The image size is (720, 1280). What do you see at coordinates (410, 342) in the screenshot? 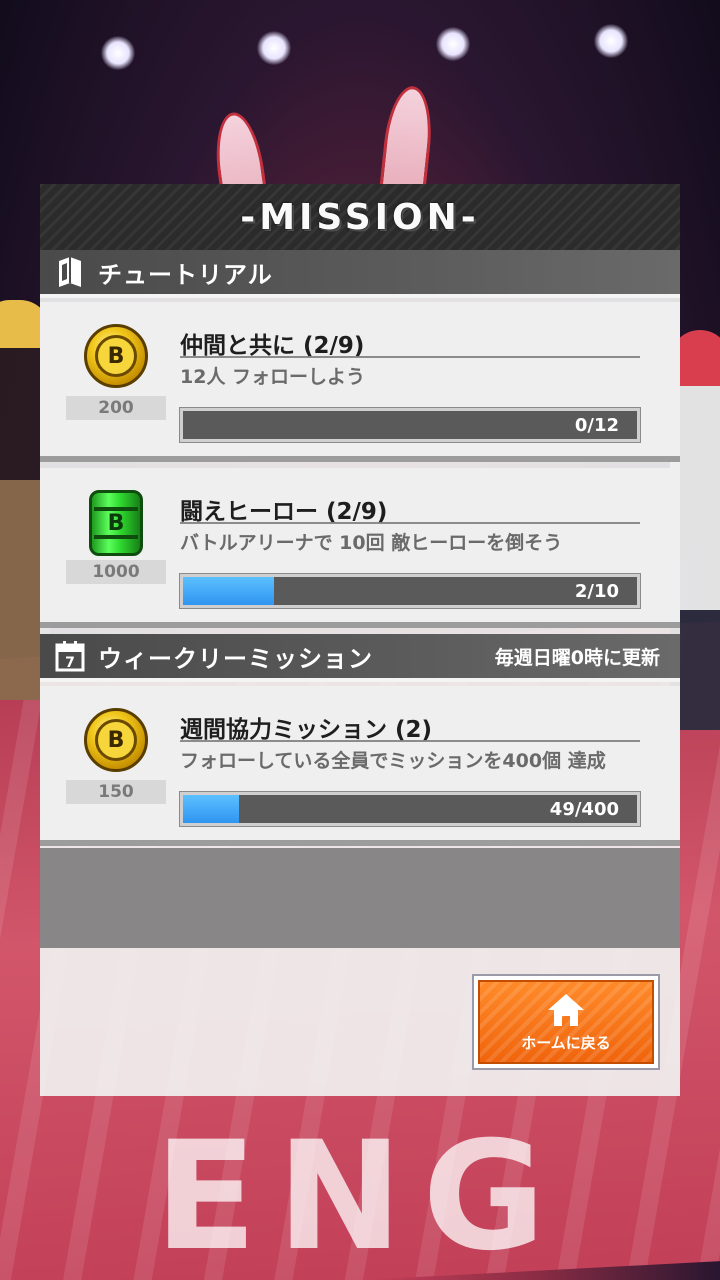
I see `mission-title: 仲間と共に (2/9)` at bounding box center [410, 342].